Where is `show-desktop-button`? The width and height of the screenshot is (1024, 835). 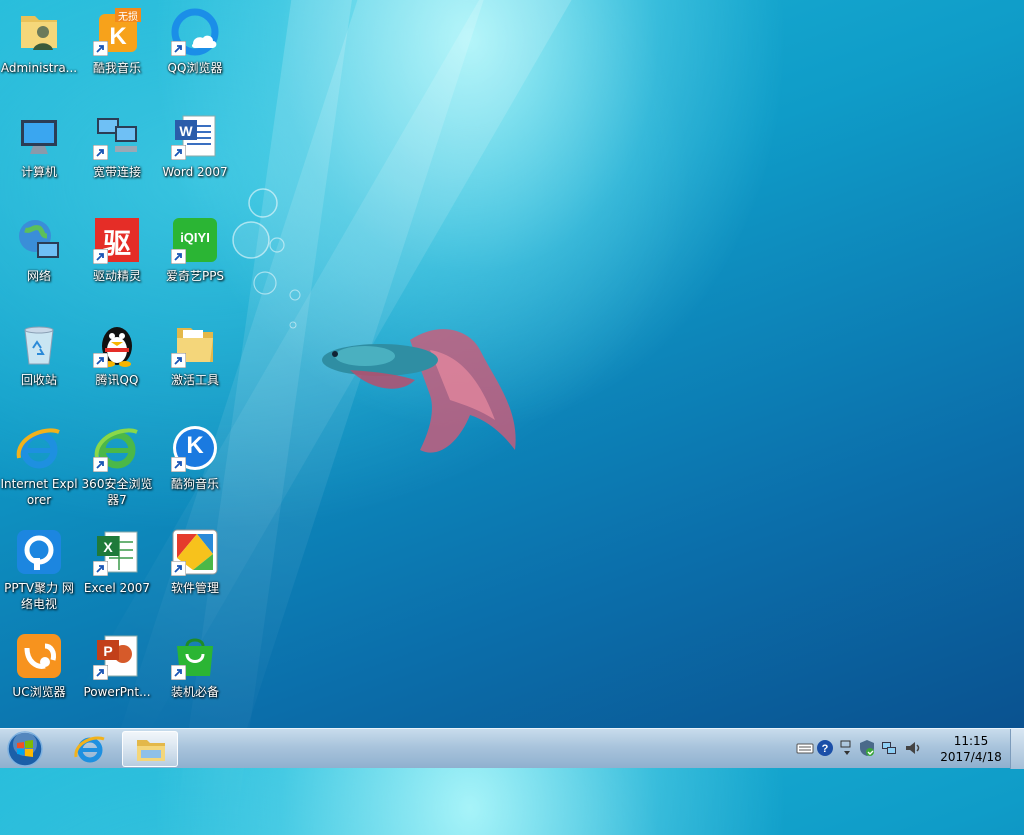
show-desktop-button is located at coordinates (1017, 749).